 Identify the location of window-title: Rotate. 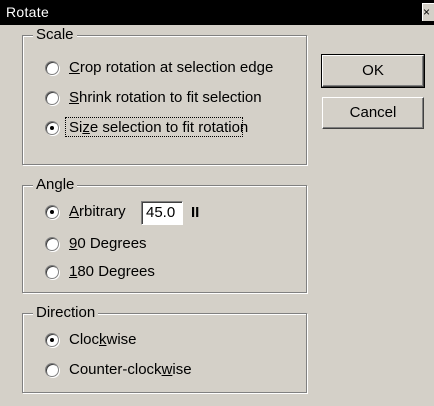
(28, 12).